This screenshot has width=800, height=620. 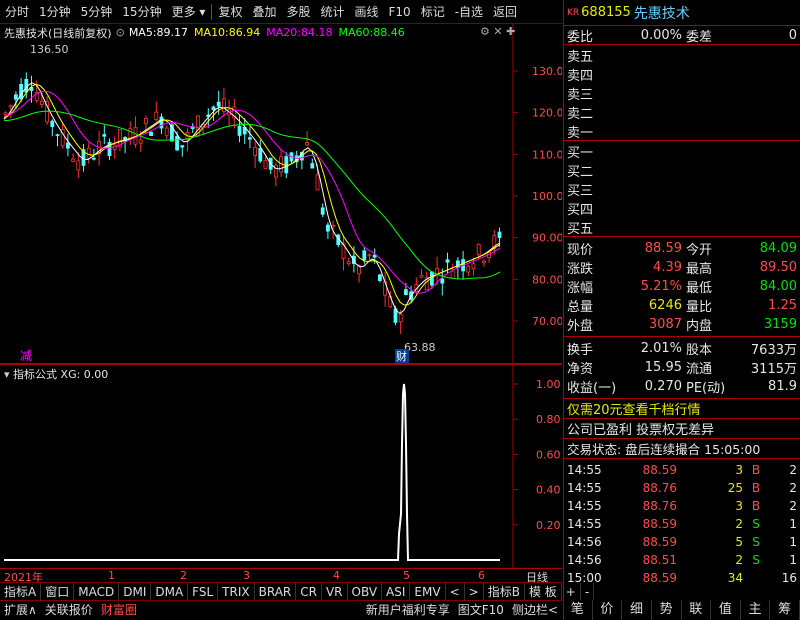 What do you see at coordinates (697, 610) in the screenshot?
I see `panel-switch-button: 联` at bounding box center [697, 610].